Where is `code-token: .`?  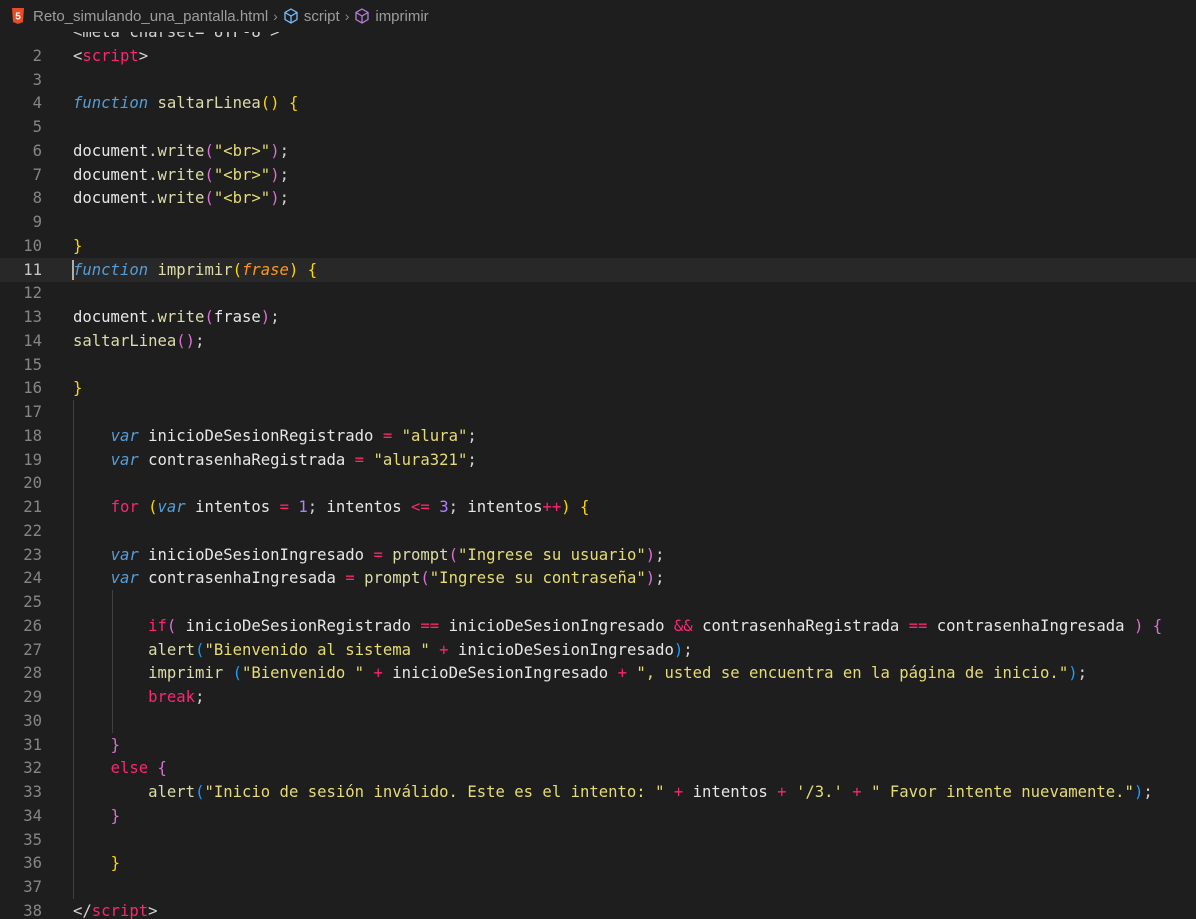
code-token: . is located at coordinates (153, 150).